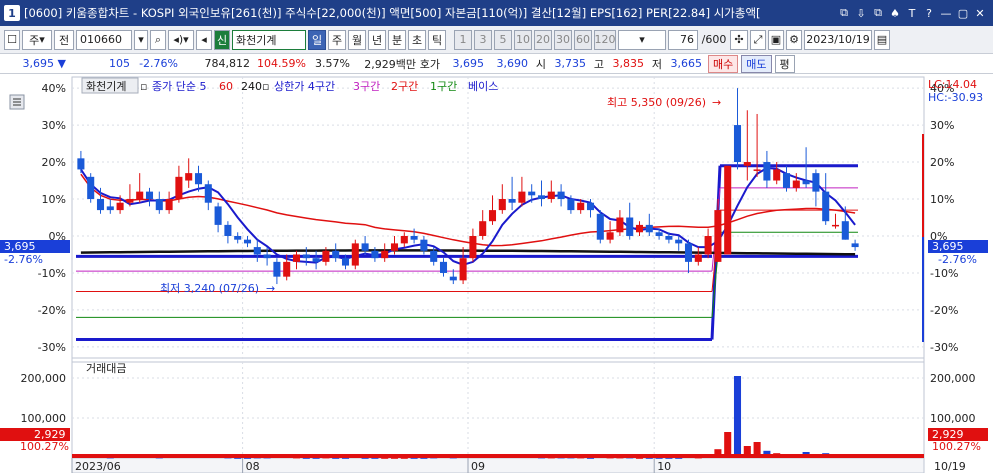 The width and height of the screenshot is (993, 476). I want to click on interval-10: 10, so click(523, 39).